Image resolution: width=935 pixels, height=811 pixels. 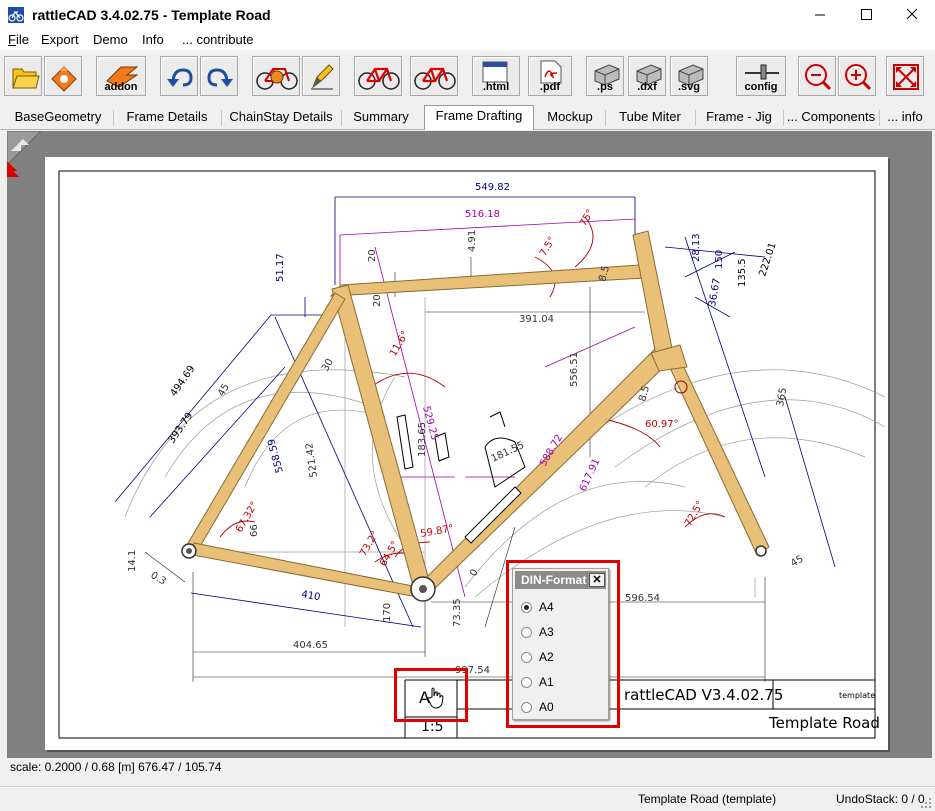 What do you see at coordinates (561, 658) in the screenshot?
I see `din-option-a2: A2` at bounding box center [561, 658].